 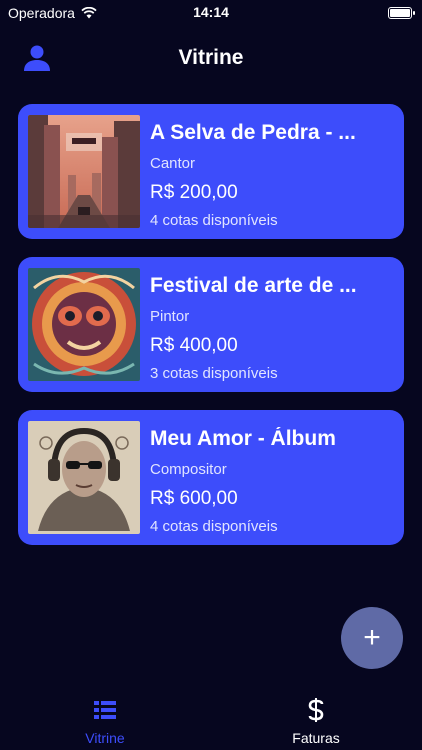 I want to click on card-price: R$ 400,00, so click(x=194, y=345).